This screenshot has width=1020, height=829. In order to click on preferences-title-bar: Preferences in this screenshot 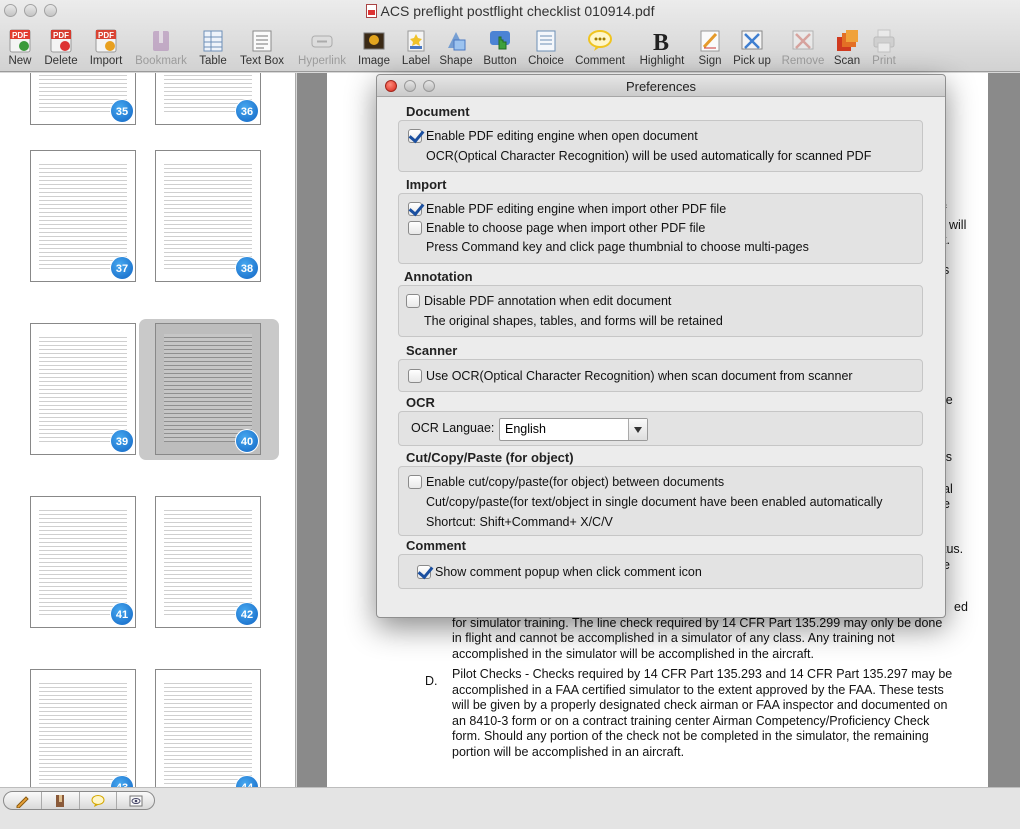, I will do `click(661, 86)`.